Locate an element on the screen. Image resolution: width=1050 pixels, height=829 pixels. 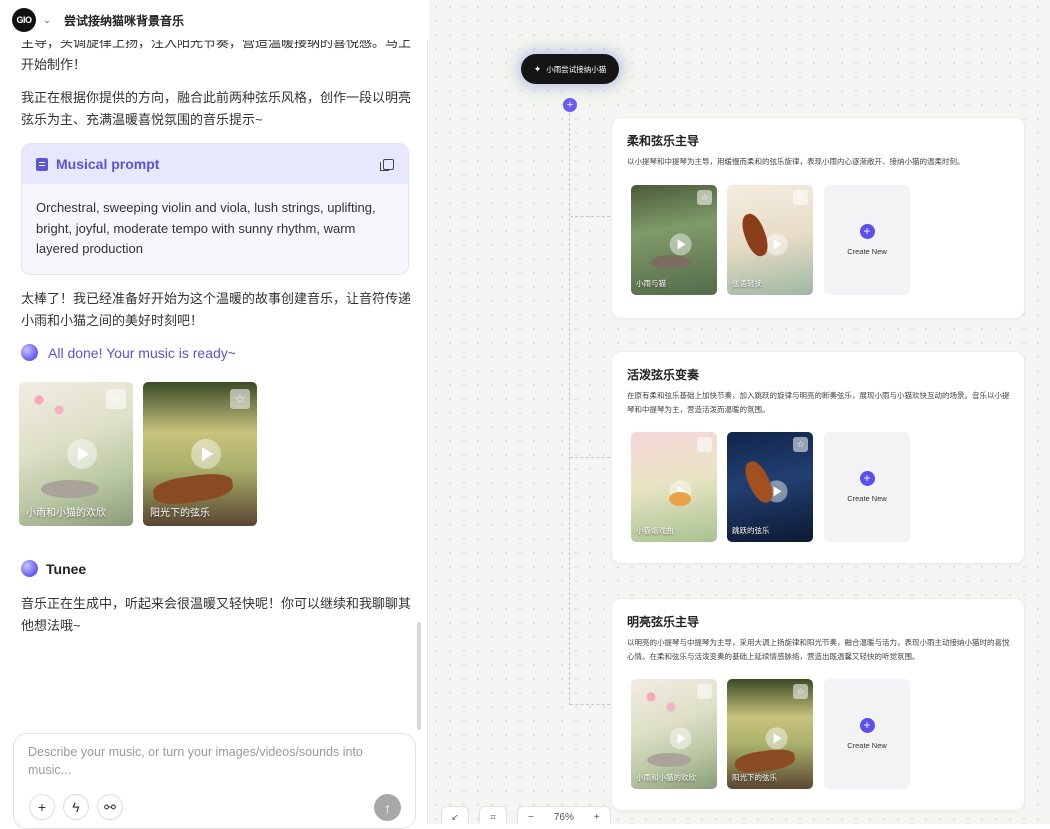
zoom-control: − 76% + is located at coordinates (564, 815).